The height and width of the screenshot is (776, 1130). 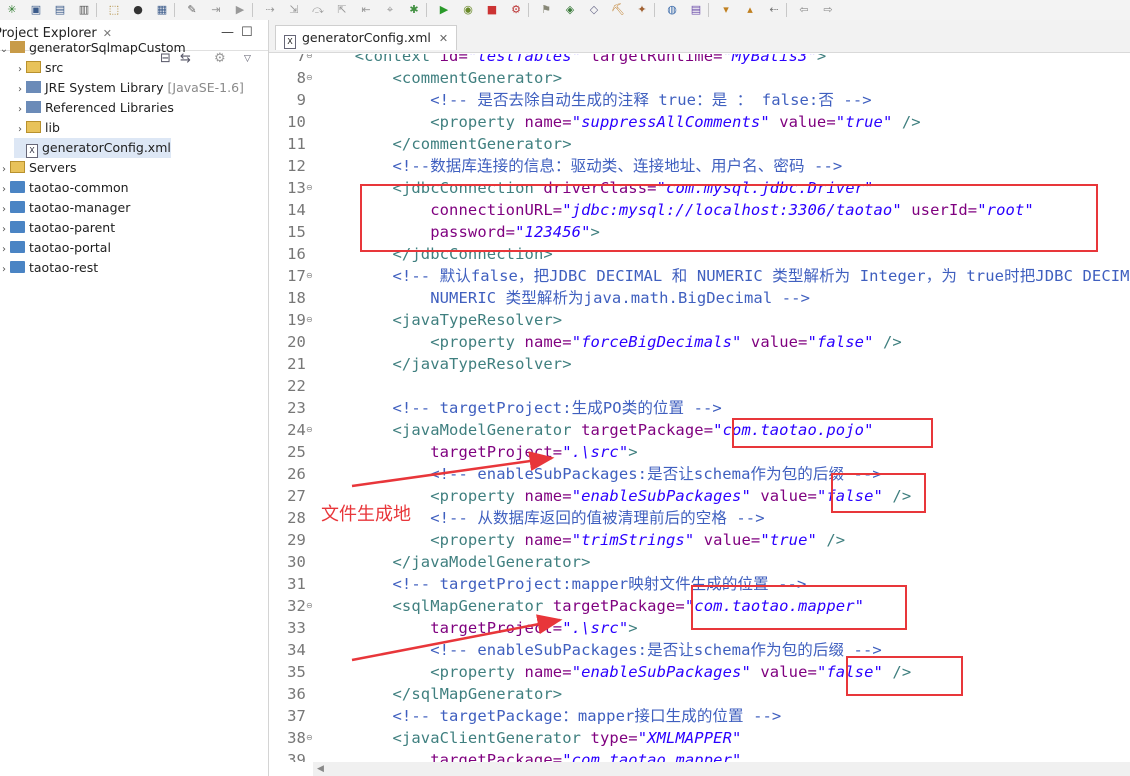 What do you see at coordinates (366, 514) in the screenshot?
I see `annotation-label: 文件生成地` at bounding box center [366, 514].